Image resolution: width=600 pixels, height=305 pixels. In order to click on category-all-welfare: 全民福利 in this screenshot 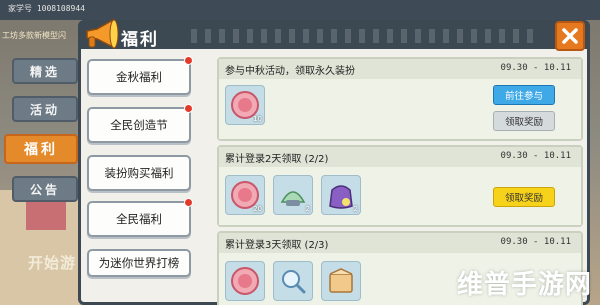, I will do `click(140, 217)`.